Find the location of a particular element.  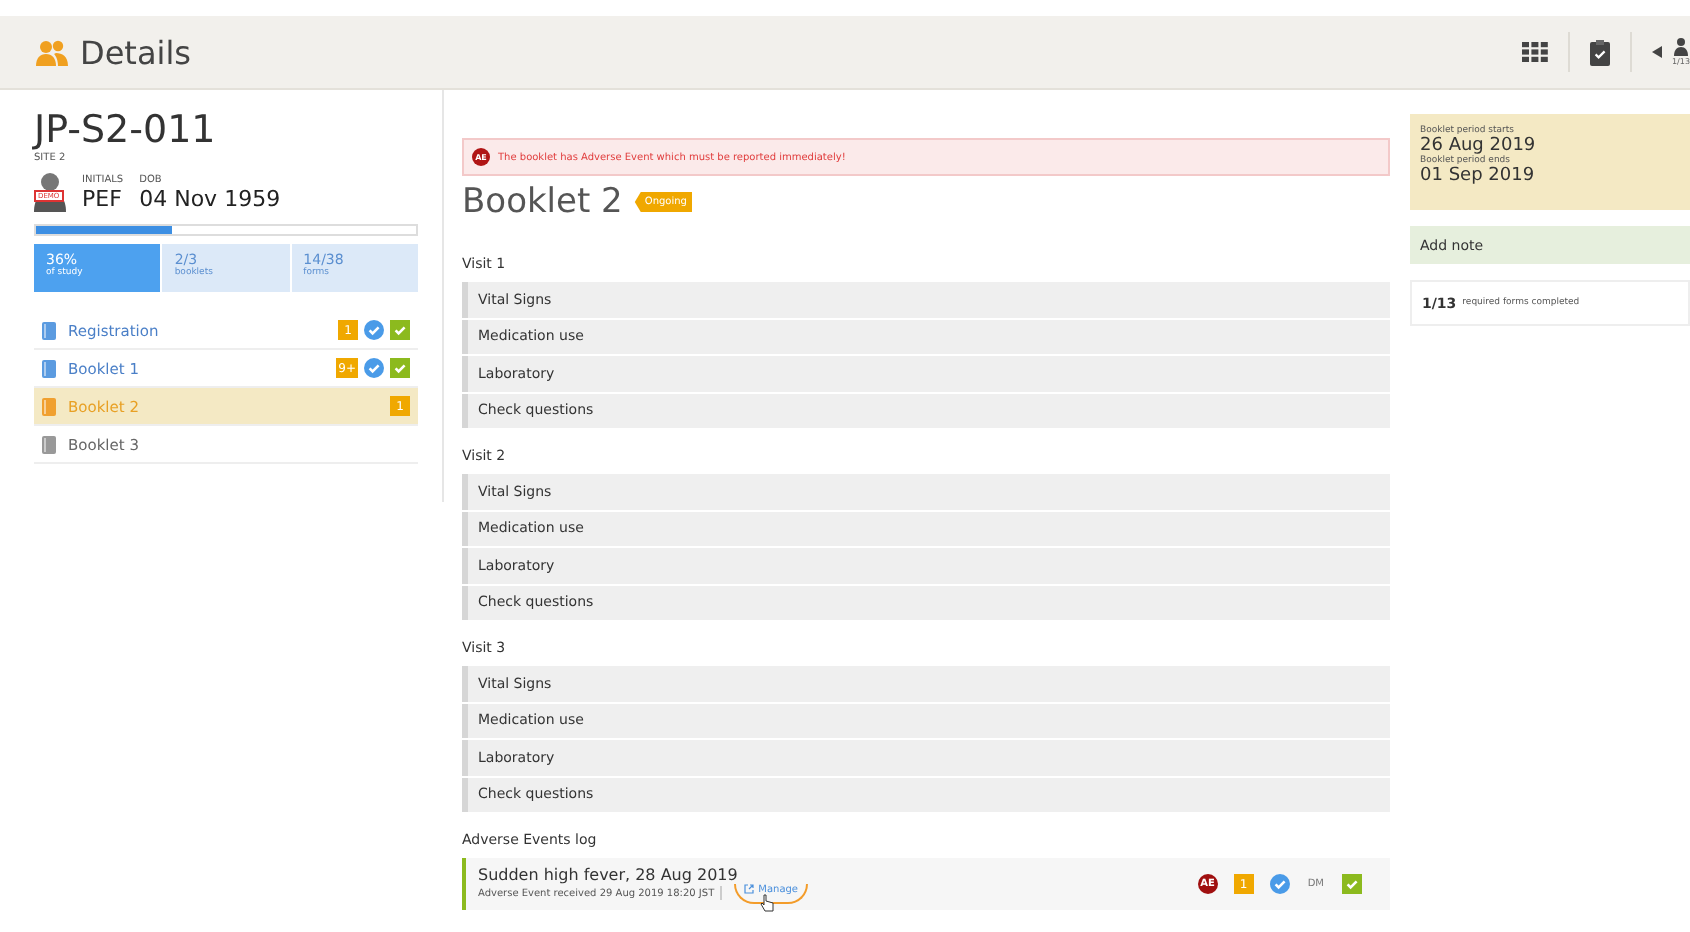

end-date: 01 Sep 2019 is located at coordinates (1478, 176).